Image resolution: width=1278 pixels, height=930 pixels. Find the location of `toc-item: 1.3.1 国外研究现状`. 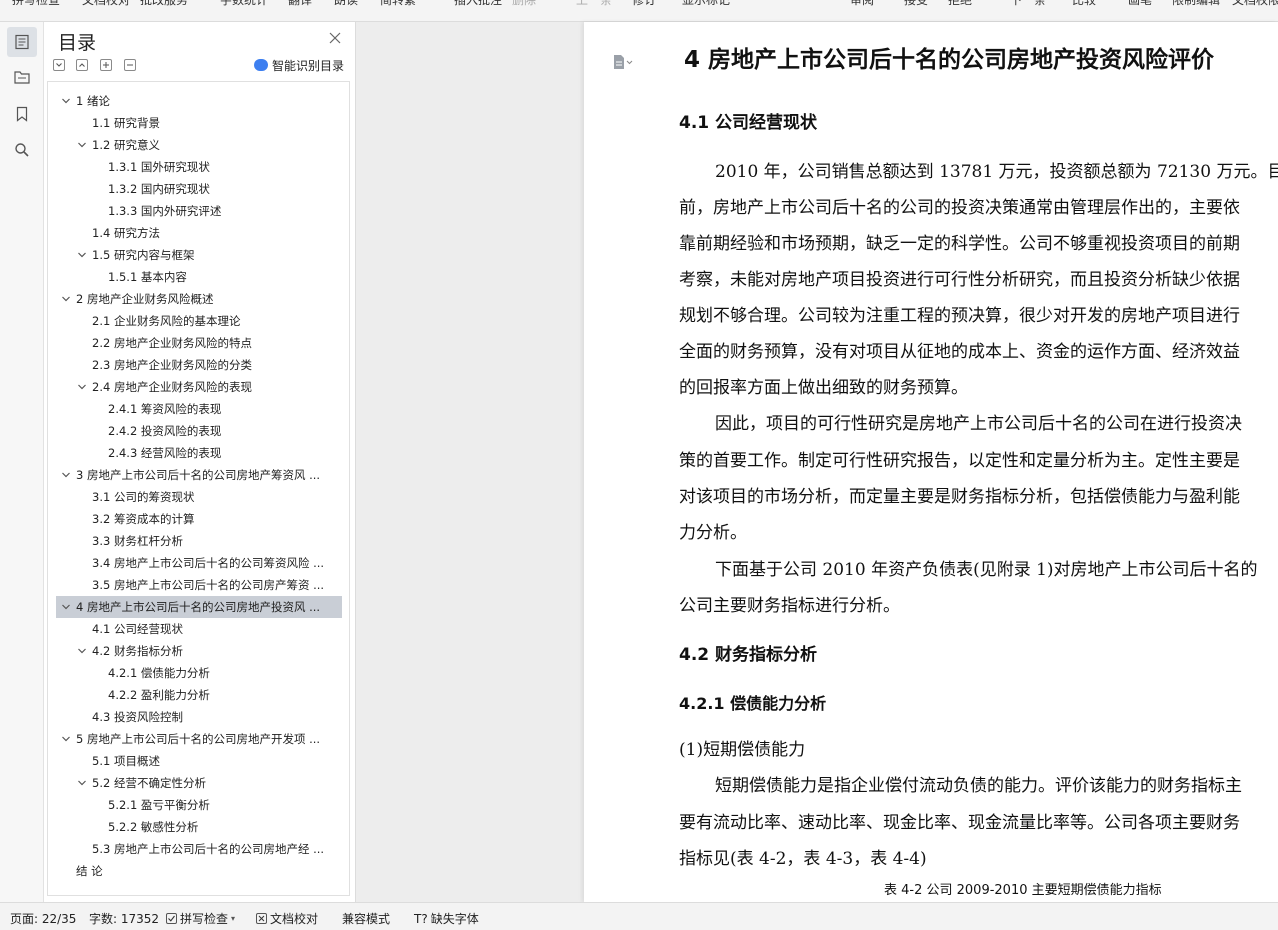

toc-item: 1.3.1 国外研究现状 is located at coordinates (199, 167).